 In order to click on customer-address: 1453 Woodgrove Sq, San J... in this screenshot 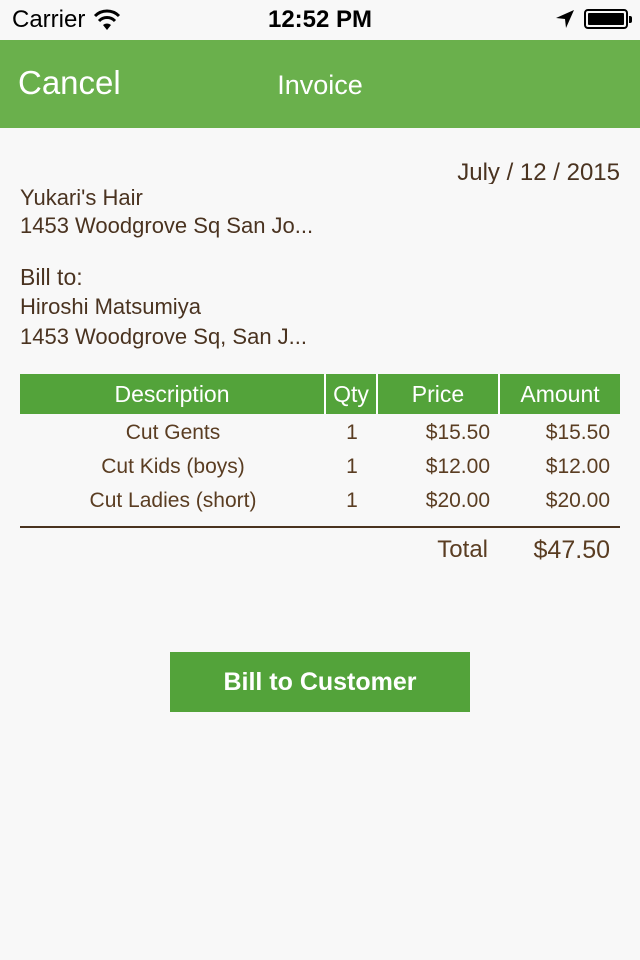, I will do `click(163, 336)`.